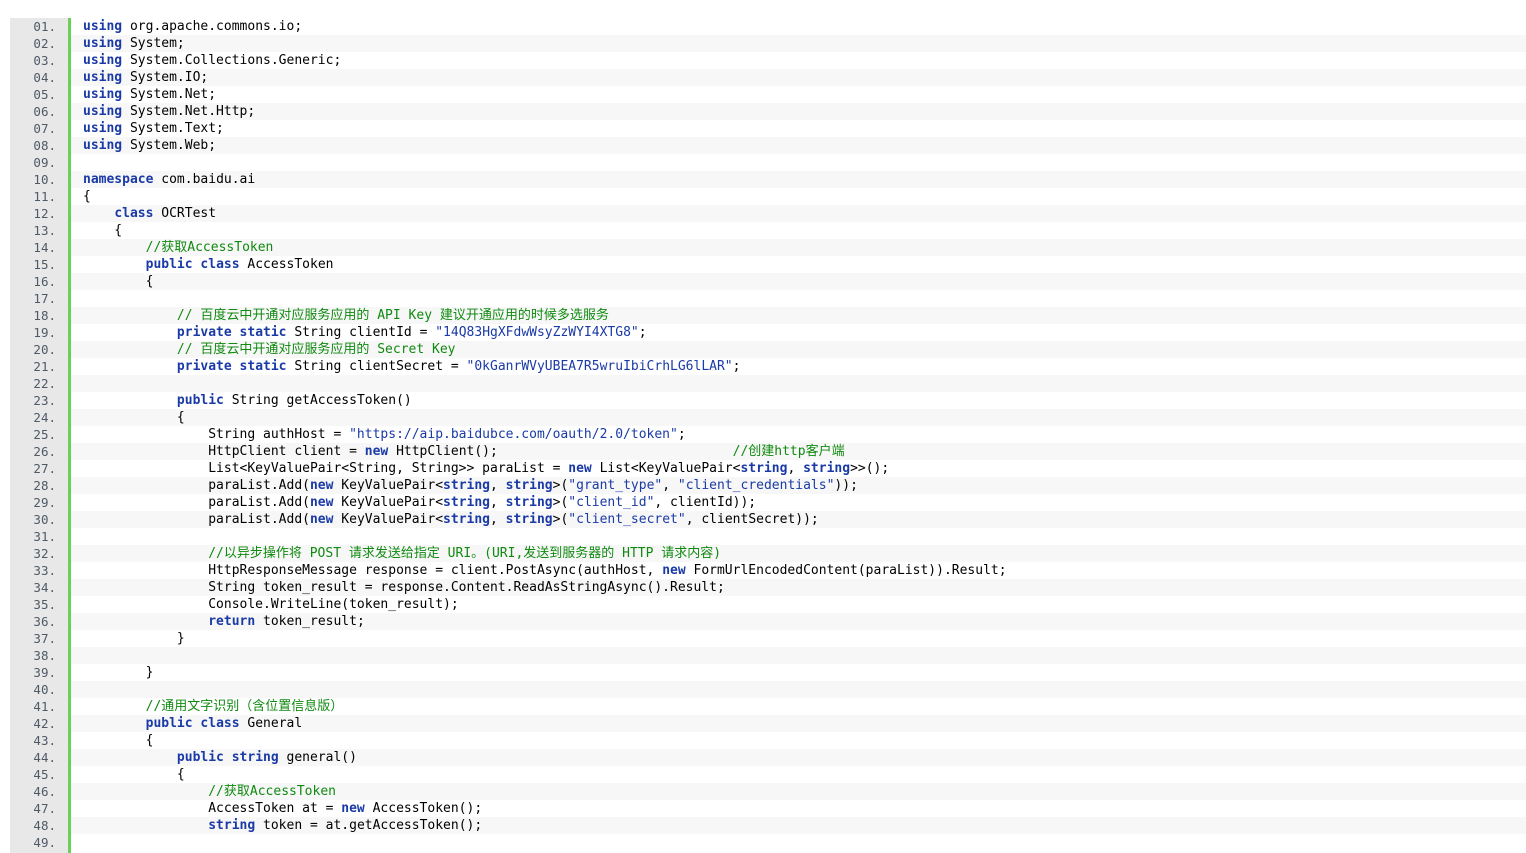 Image resolution: width=1526 pixels, height=853 pixels. What do you see at coordinates (627, 519) in the screenshot?
I see `string-token: "client_secret"` at bounding box center [627, 519].